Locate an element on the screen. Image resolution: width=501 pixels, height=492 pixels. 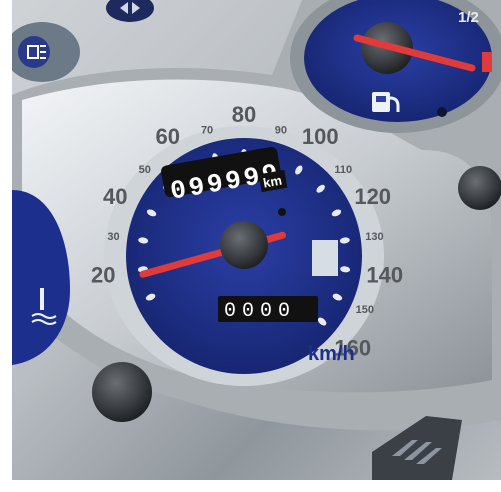
major-speed-label: 100 is located at coordinates (320, 136).